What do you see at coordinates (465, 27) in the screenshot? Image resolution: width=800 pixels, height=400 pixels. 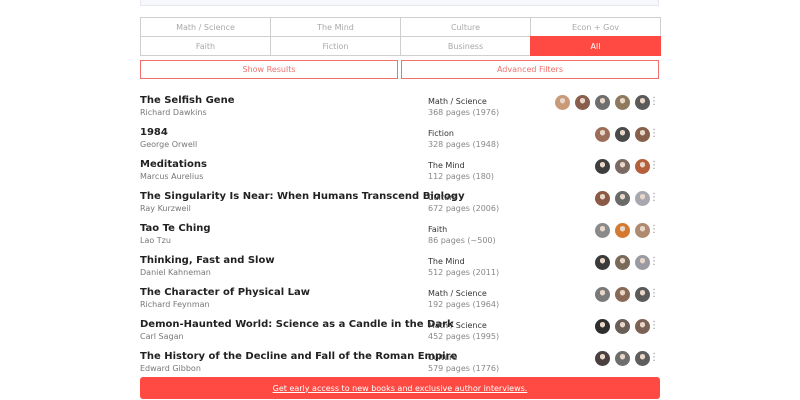 I see `category-culture: Culture` at bounding box center [465, 27].